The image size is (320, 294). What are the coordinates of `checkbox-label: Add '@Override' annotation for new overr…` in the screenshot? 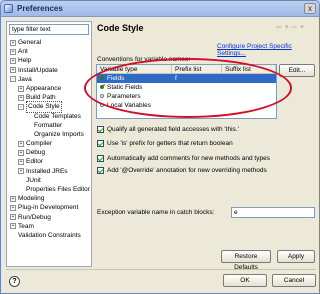 It's located at (187, 170).